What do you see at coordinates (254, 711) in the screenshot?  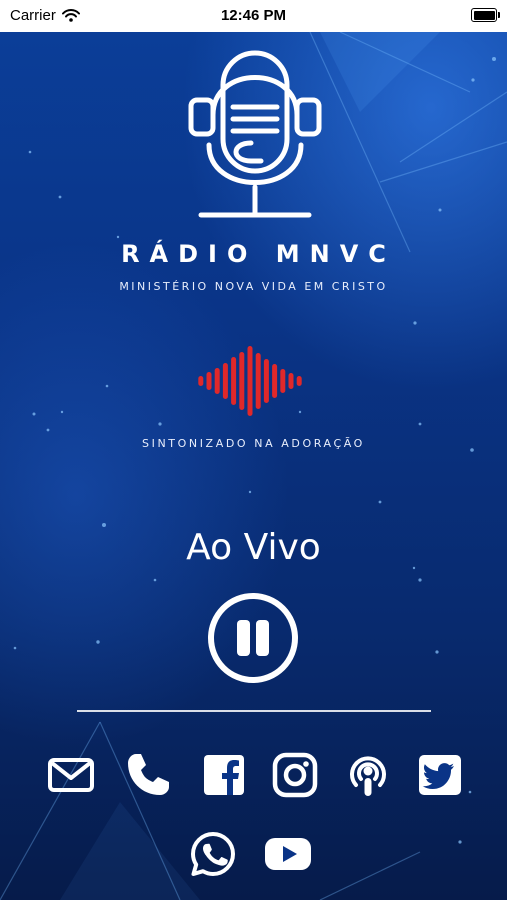 I see `divider` at bounding box center [254, 711].